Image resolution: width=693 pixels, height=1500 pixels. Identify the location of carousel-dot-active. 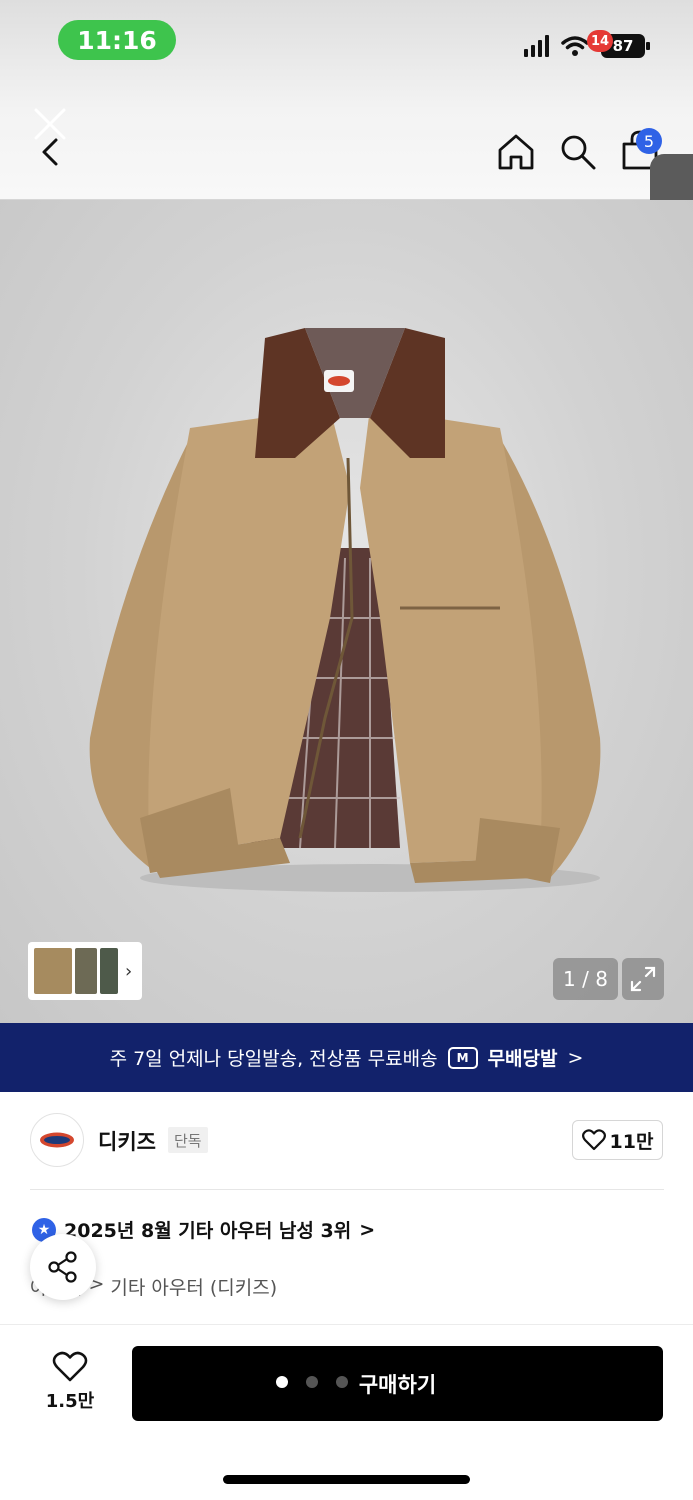
(282, 1382).